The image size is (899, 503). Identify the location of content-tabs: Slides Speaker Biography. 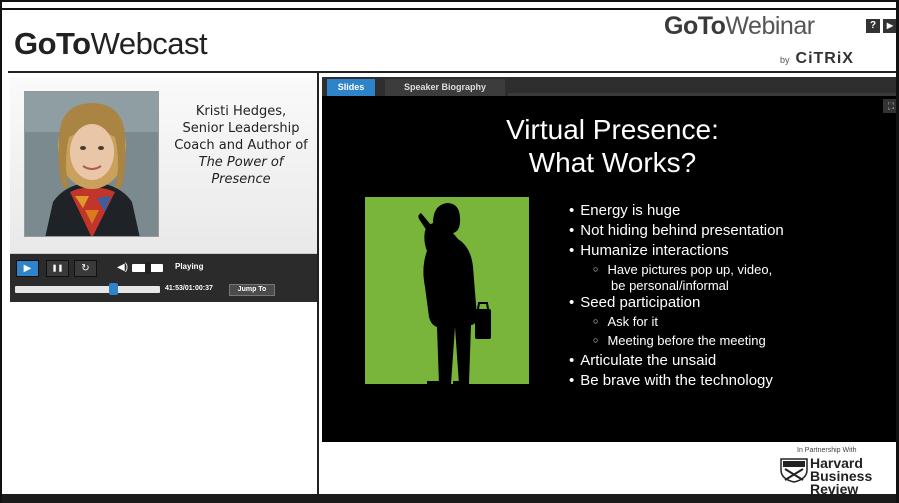
(610, 86).